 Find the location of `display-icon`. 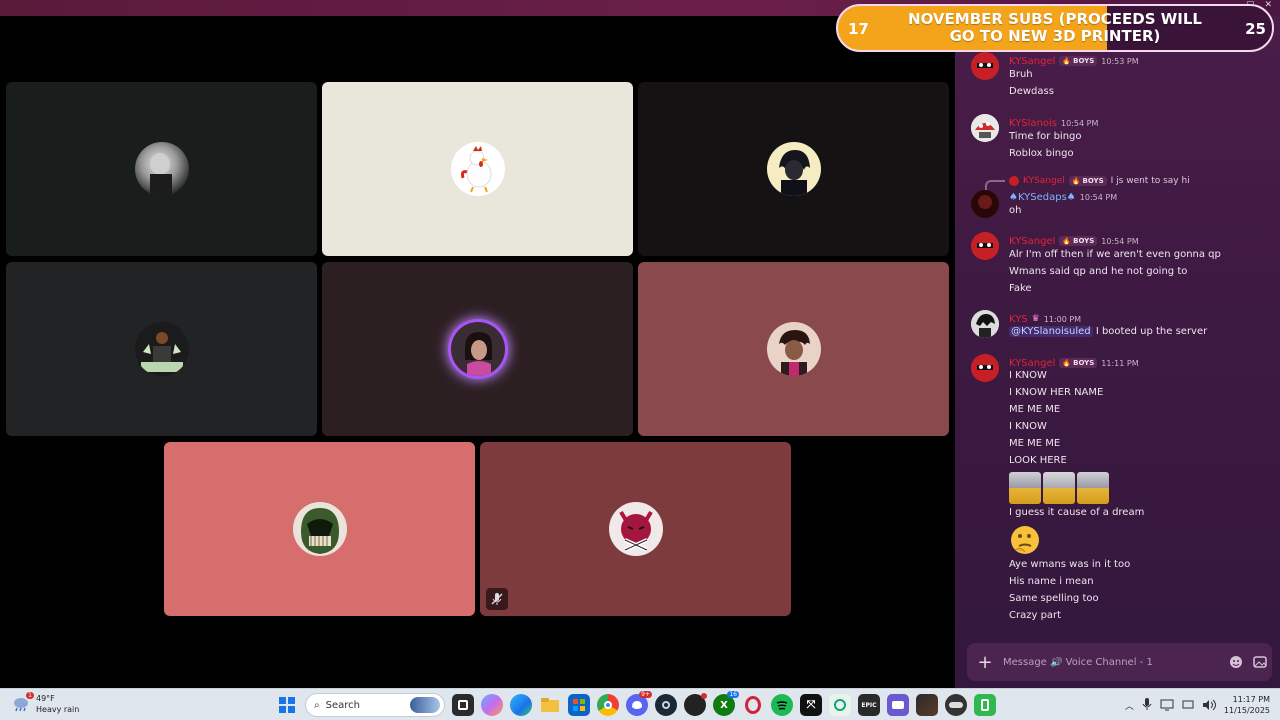

display-icon is located at coordinates (1167, 705).